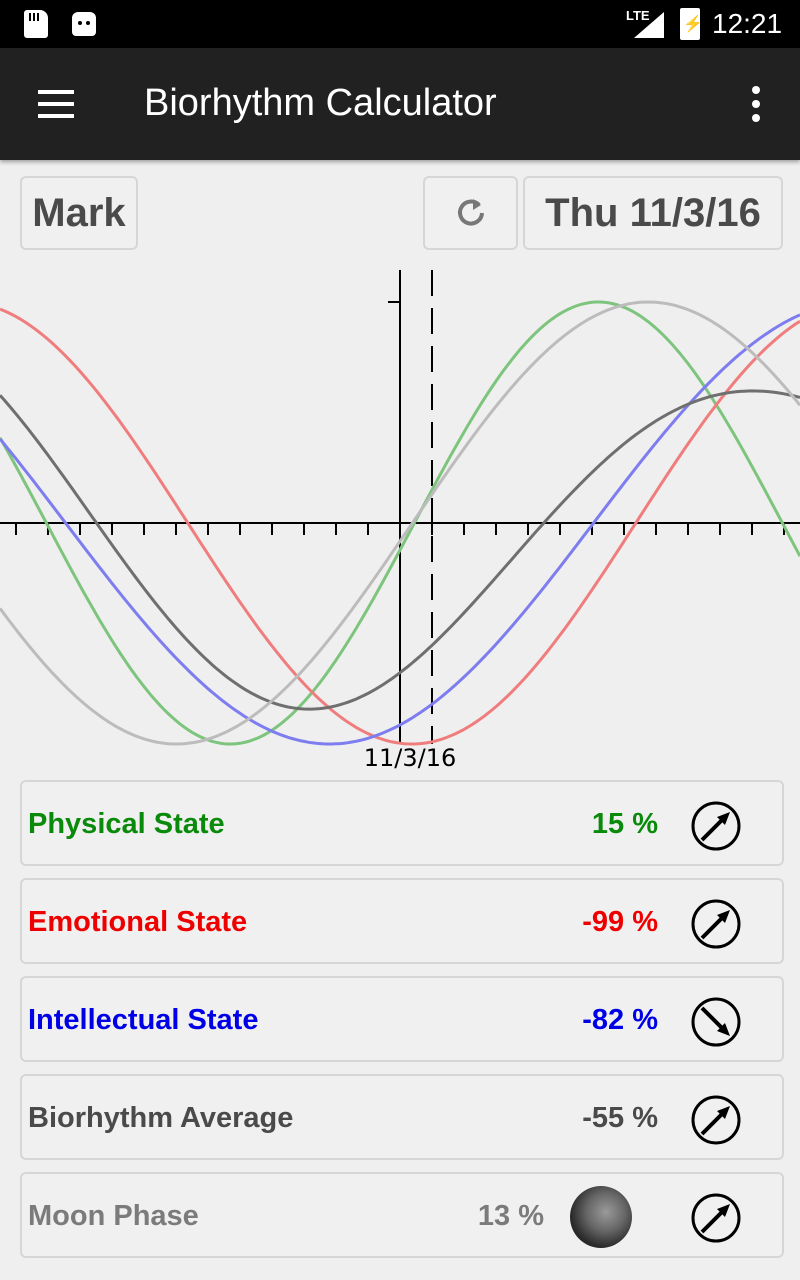 Image resolution: width=800 pixels, height=1280 pixels. What do you see at coordinates (402, 1215) in the screenshot?
I see `moon-phase-row: Moon Phase 13 %` at bounding box center [402, 1215].